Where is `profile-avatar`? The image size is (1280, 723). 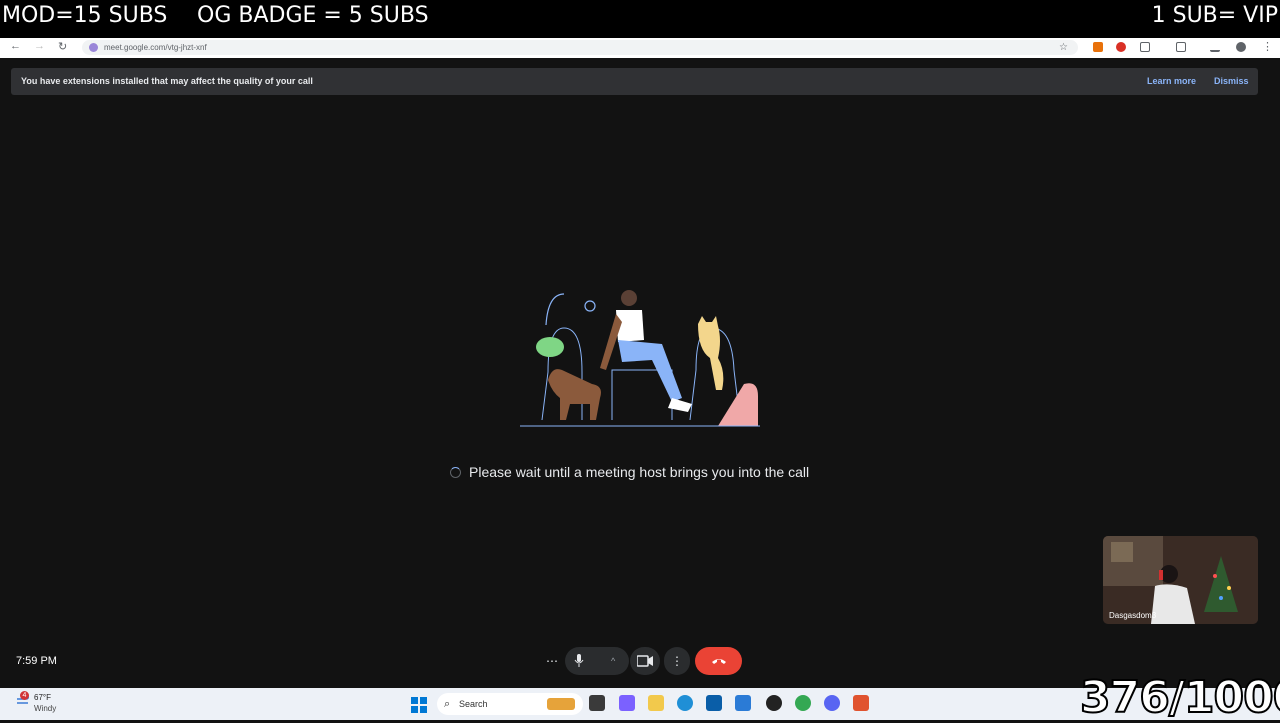
profile-avatar is located at coordinates (1241, 47).